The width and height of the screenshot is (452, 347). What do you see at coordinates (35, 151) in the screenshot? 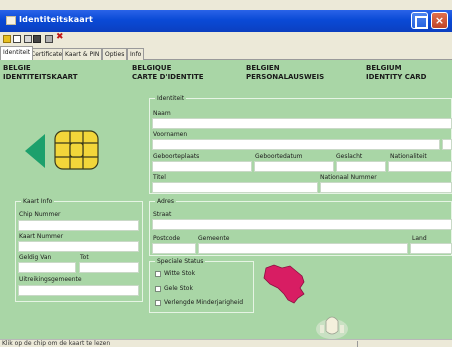
I see `read-card-arrow-icon` at bounding box center [35, 151].